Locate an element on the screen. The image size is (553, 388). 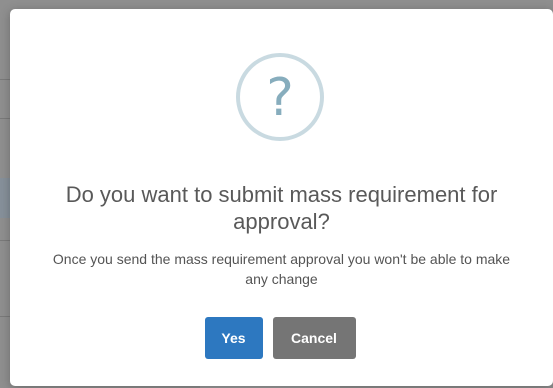
question-mark-icon: ? is located at coordinates (280, 97).